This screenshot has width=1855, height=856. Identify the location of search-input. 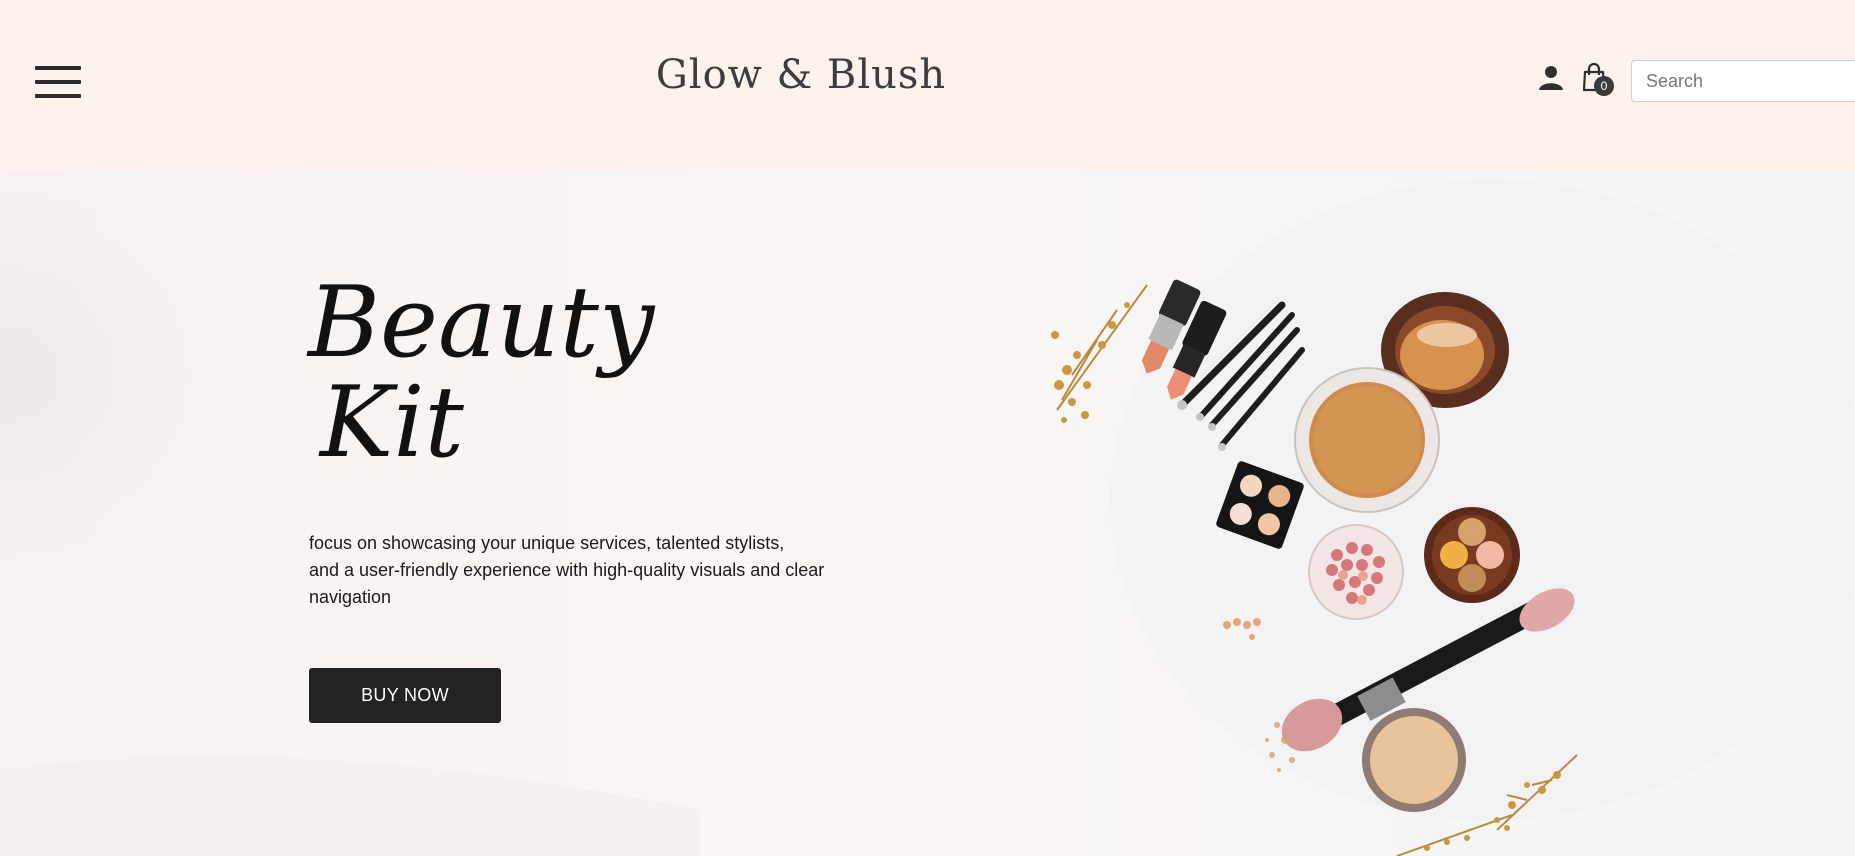
(1743, 81).